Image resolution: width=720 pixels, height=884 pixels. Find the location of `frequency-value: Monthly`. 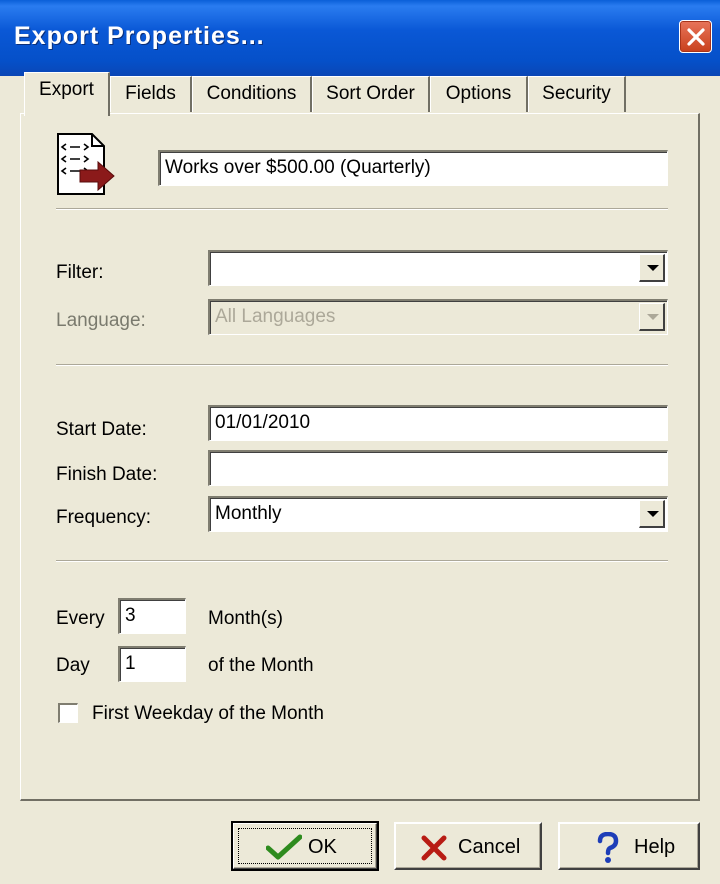

frequency-value: Monthly is located at coordinates (248, 513).